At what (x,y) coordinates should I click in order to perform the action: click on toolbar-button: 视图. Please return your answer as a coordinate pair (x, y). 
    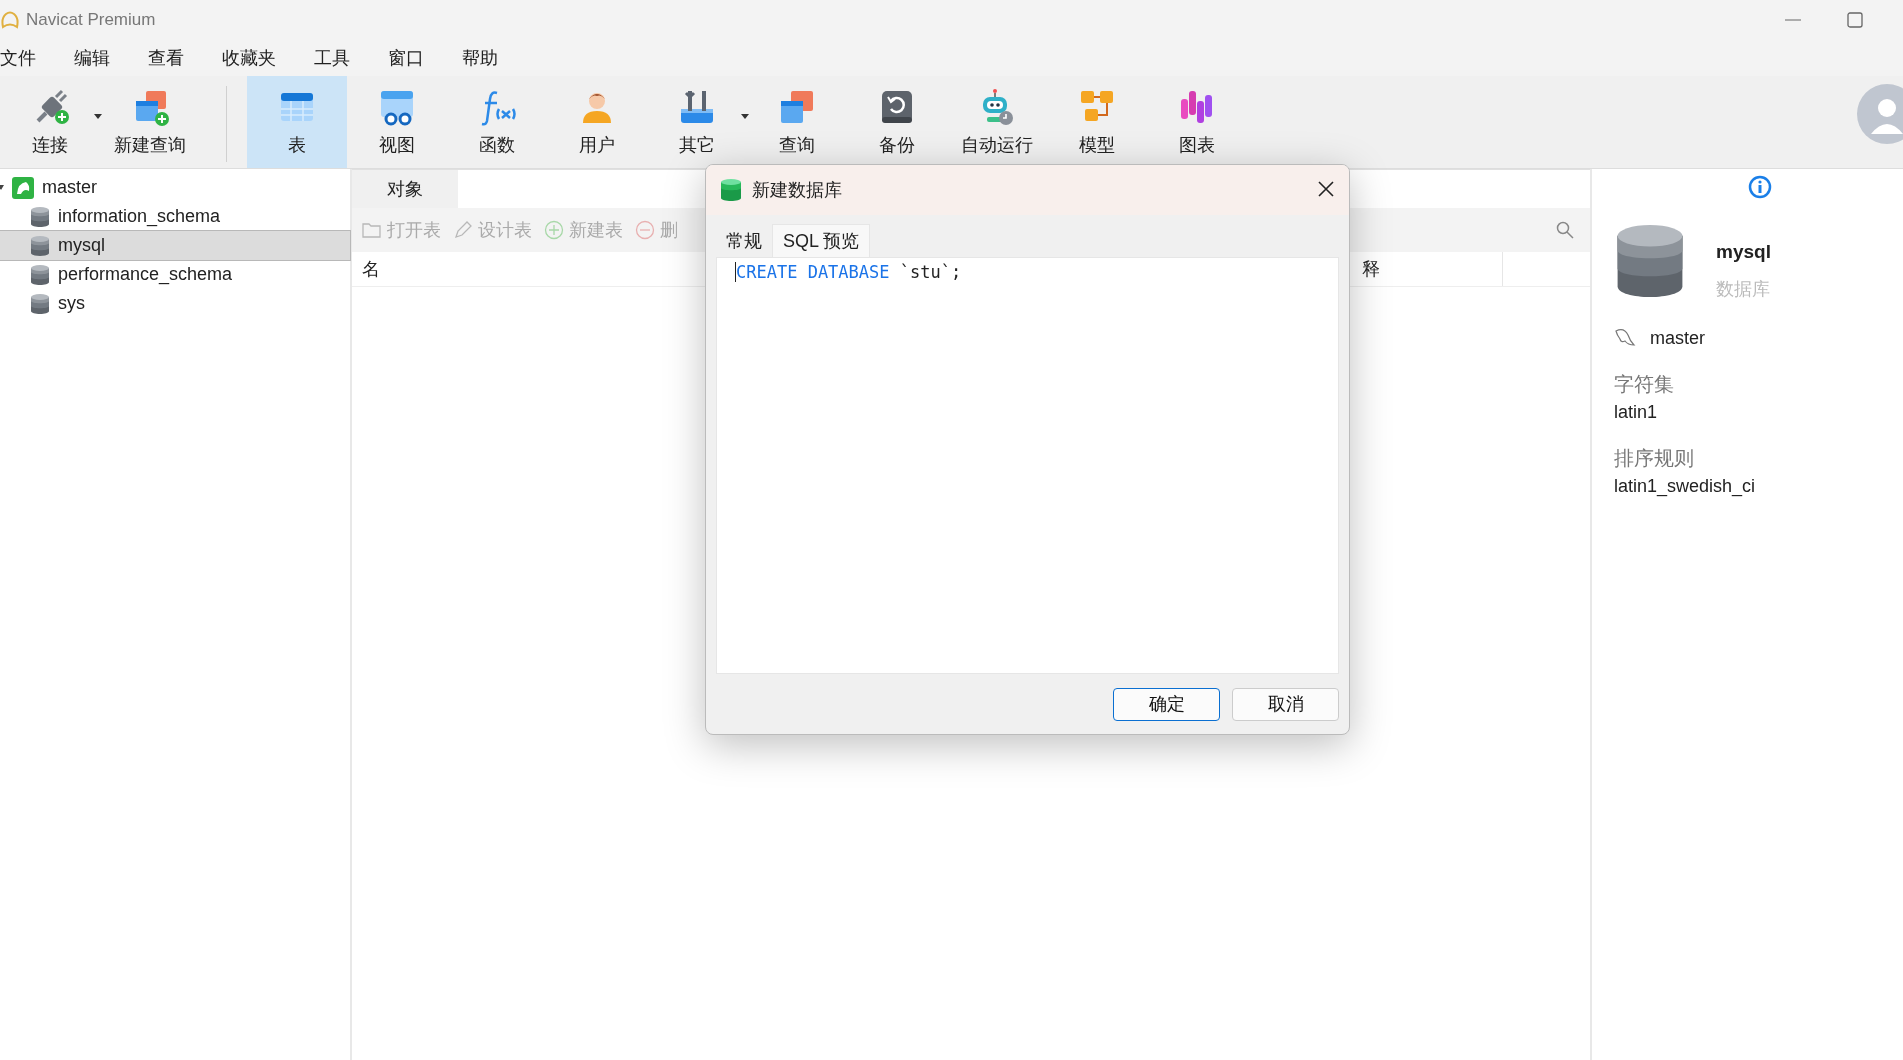
    Looking at the image, I should click on (397, 122).